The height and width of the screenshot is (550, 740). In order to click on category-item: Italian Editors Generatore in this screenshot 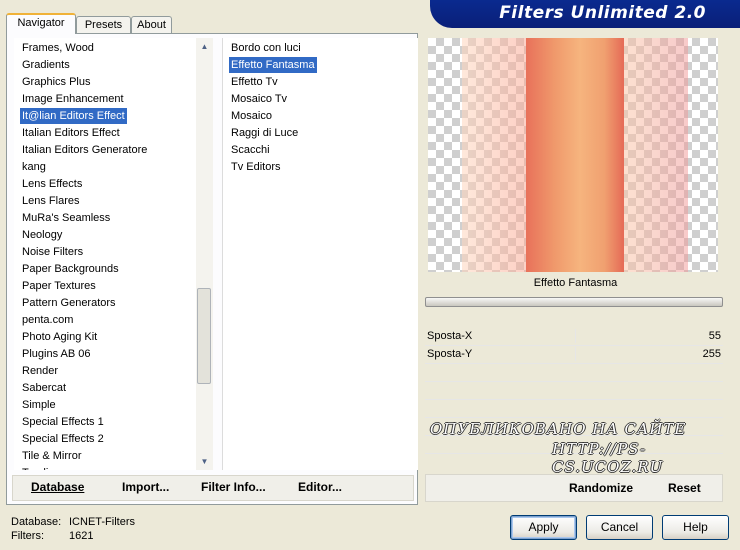, I will do `click(84, 150)`.